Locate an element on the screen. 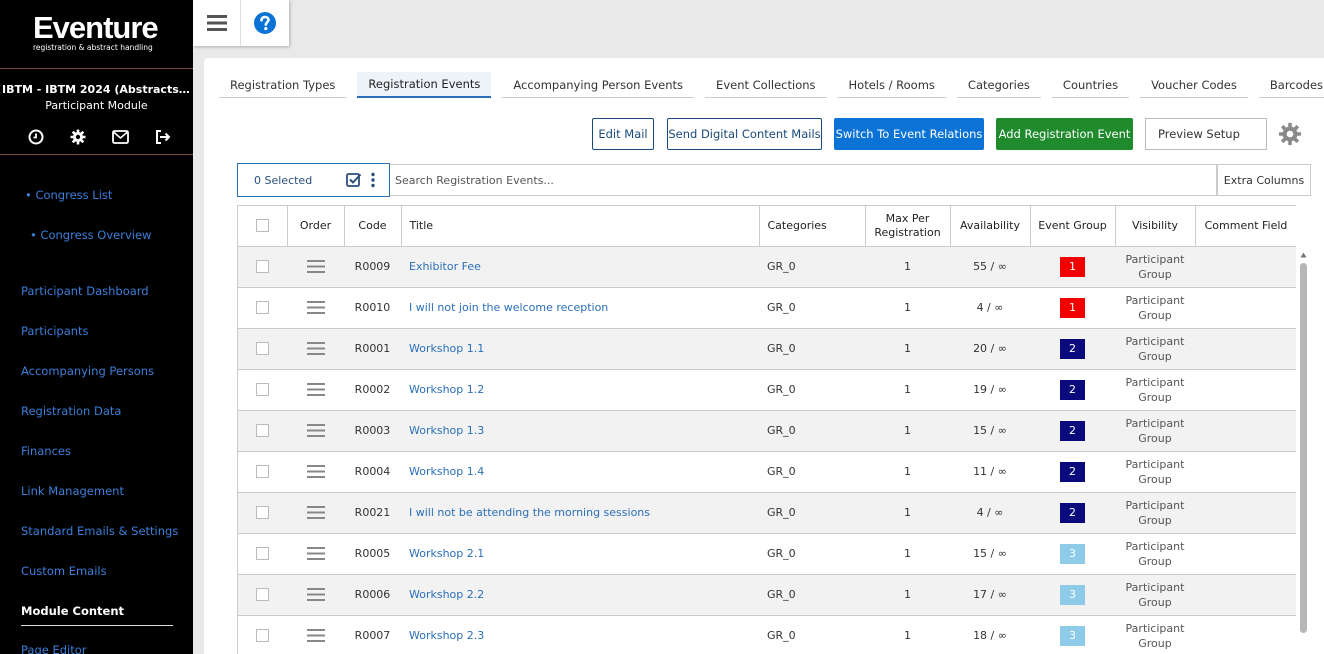  gear-icon is located at coordinates (78, 137).